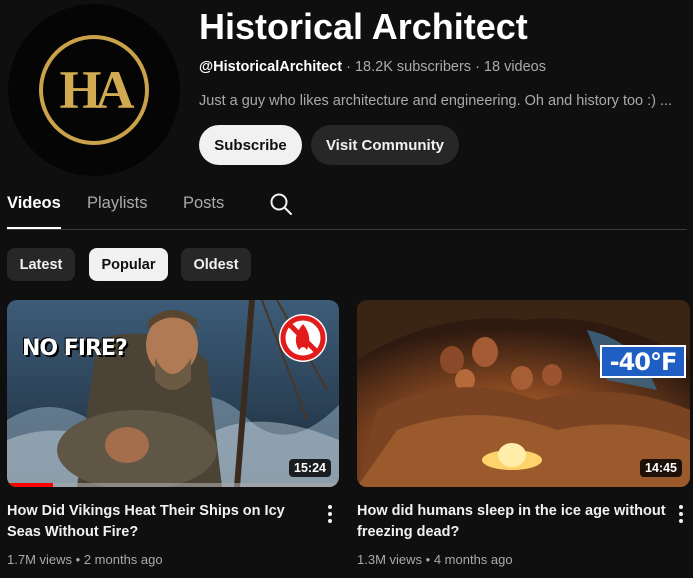 The height and width of the screenshot is (578, 693). Describe the element at coordinates (117, 203) in the screenshot. I see `tab-playlists: Playlists` at that location.